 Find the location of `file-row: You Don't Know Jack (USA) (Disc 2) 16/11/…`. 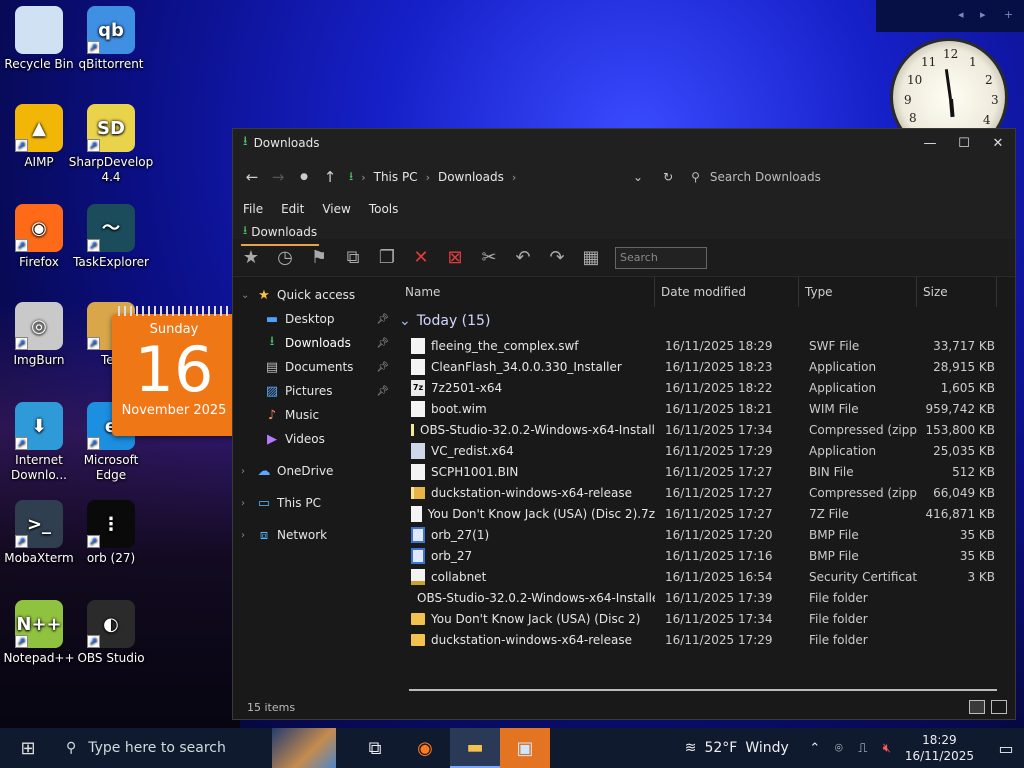

file-row: You Don't Know Jack (USA) (Disc 2) 16/11/… is located at coordinates (707, 618).